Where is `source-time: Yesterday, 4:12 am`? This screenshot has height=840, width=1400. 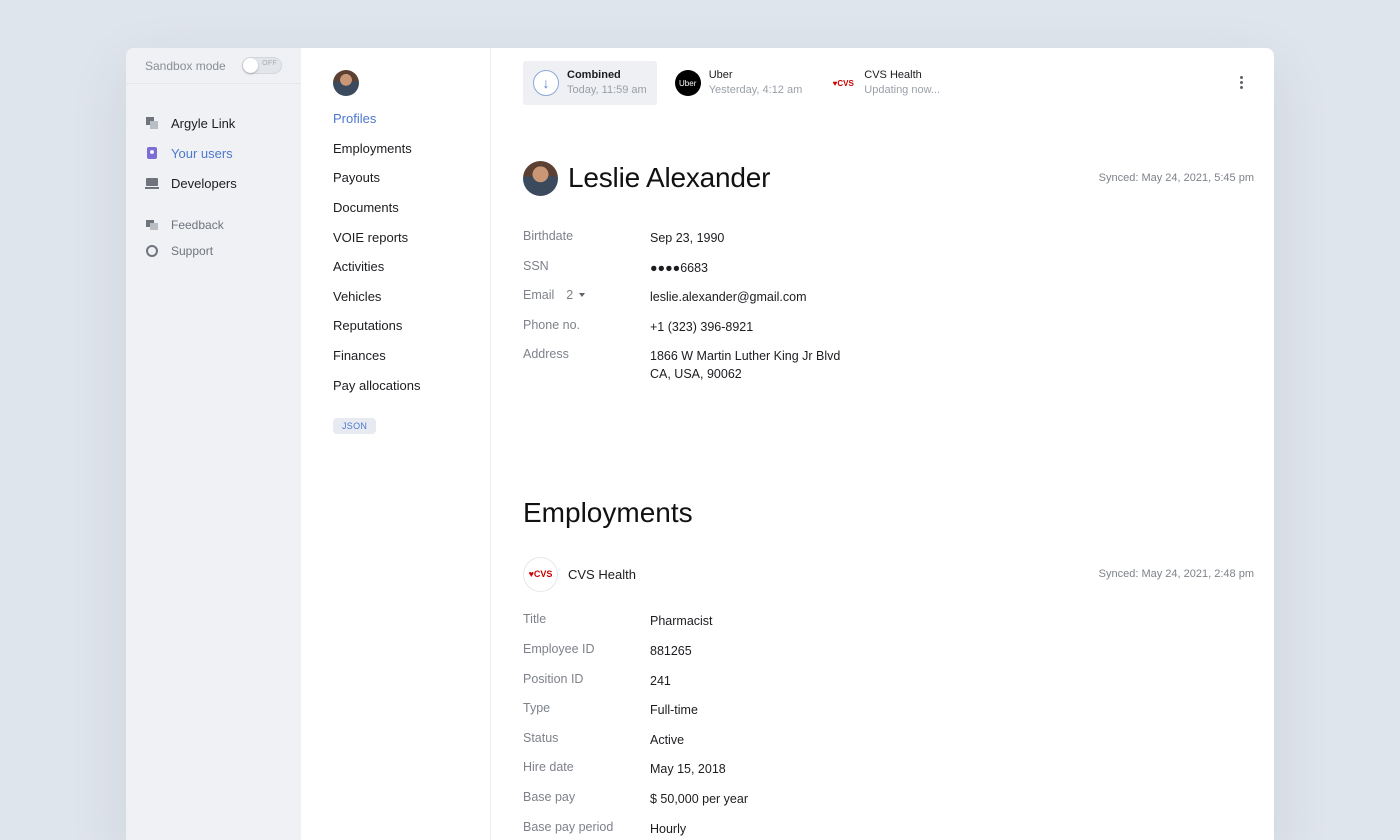
source-time: Yesterday, 4:12 am is located at coordinates (755, 90).